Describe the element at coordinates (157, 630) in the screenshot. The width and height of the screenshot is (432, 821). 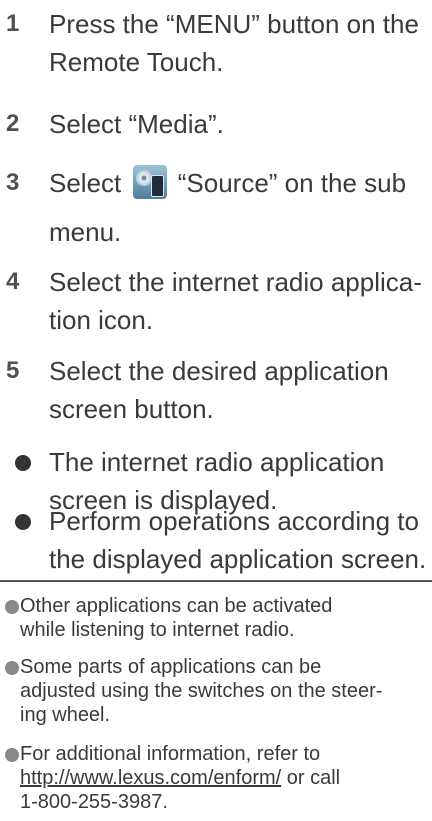
I see `note-text-line: while listening to internet radio.` at that location.